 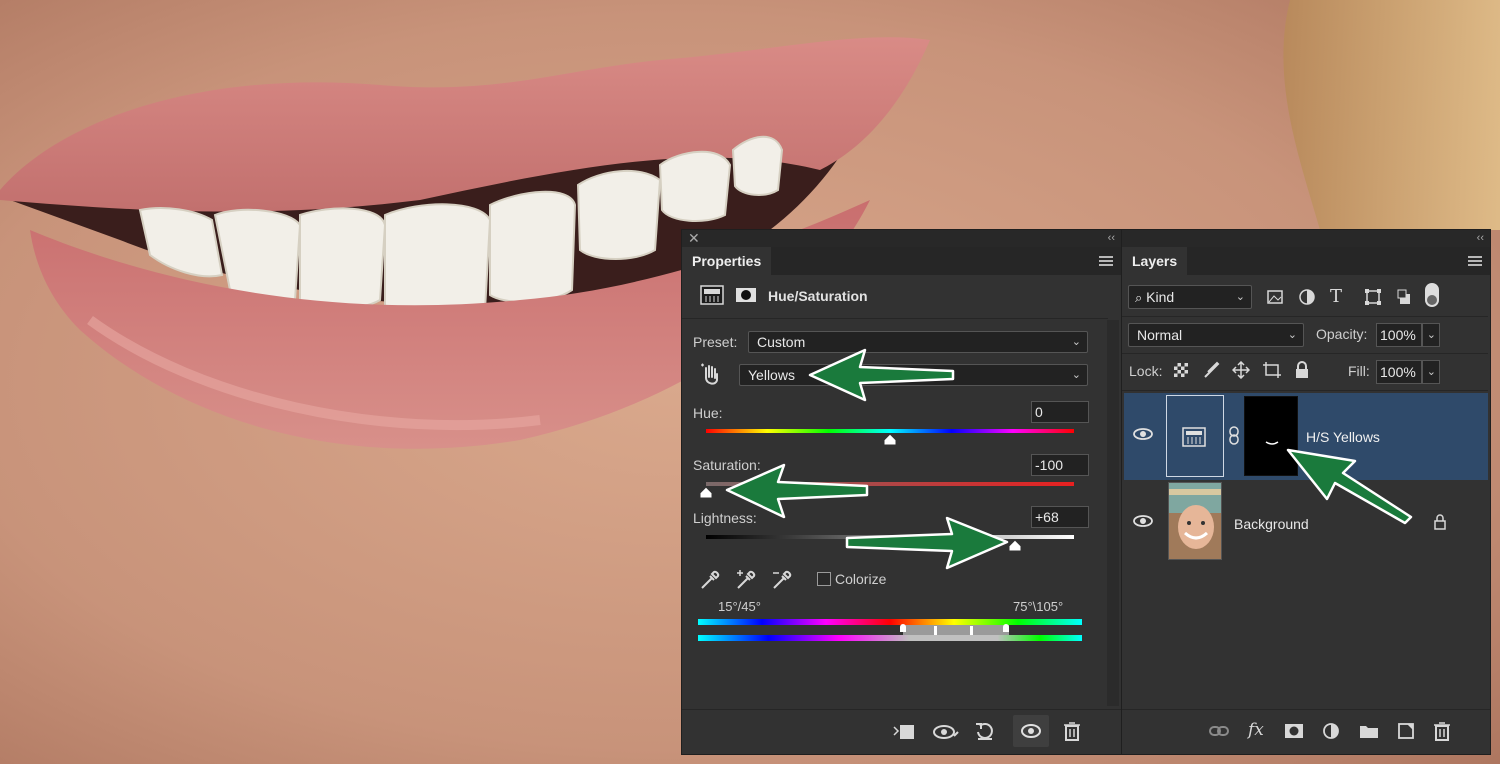 I want to click on range-right-readout: 75°\105°, so click(x=1038, y=606).